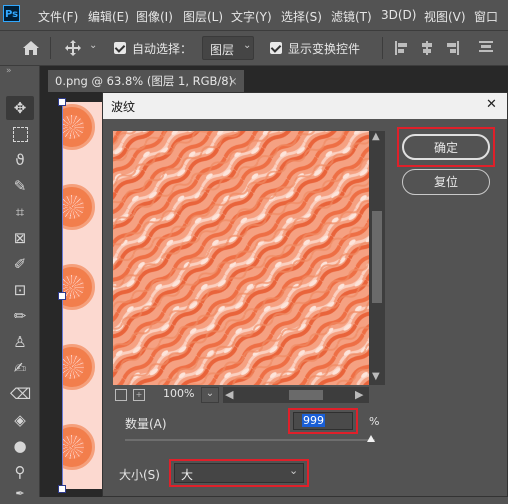 The width and height of the screenshot is (508, 504). I want to click on menu-file: 文件(F), so click(58, 16).